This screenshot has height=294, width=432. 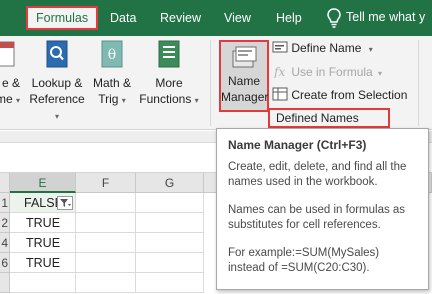 I want to click on define-name-button: Define Name ▾, so click(x=322, y=48).